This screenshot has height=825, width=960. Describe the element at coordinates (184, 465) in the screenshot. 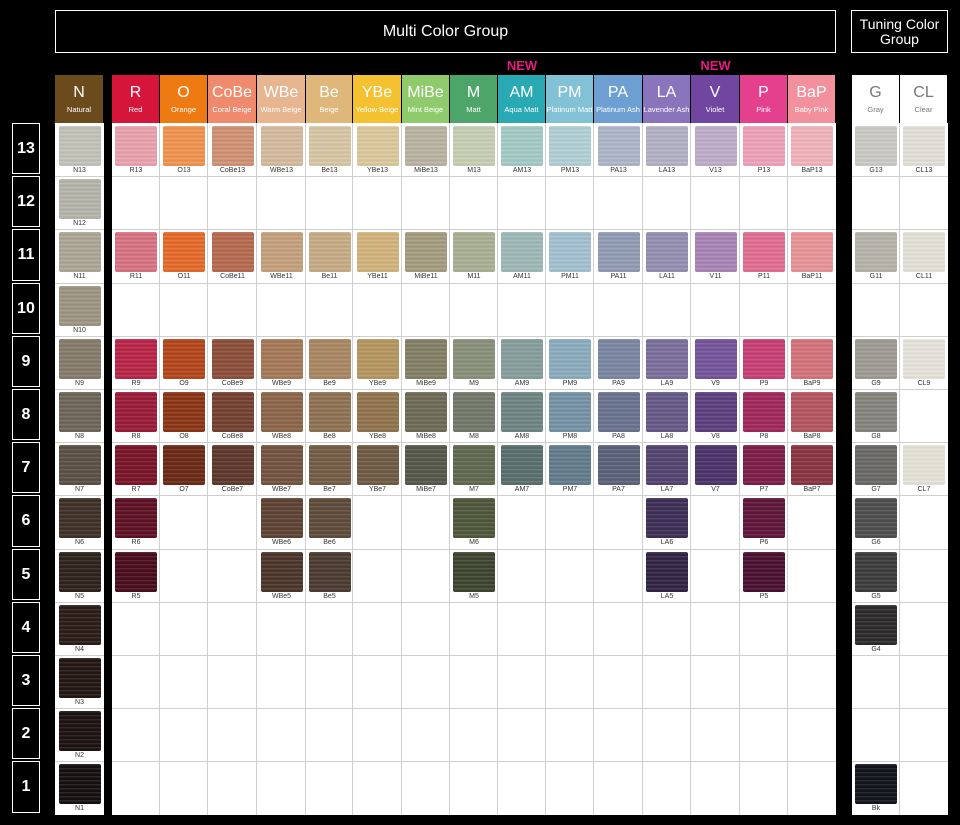

I see `swatch-o7` at that location.